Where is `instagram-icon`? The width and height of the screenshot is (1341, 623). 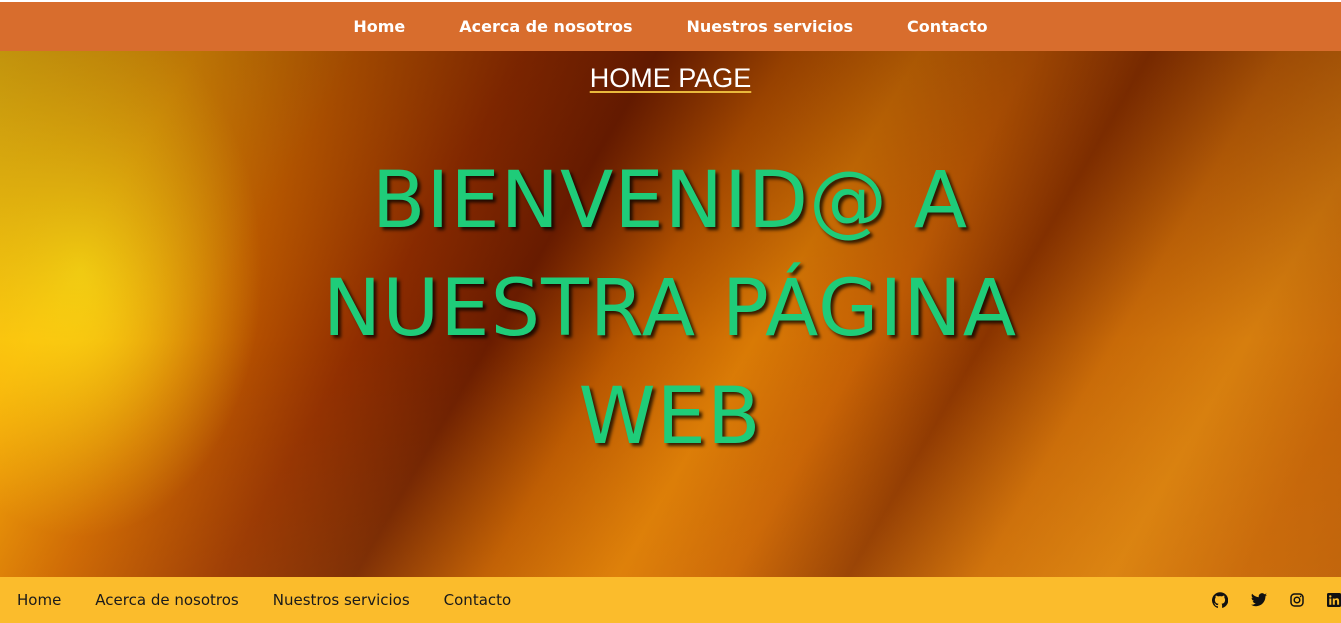 instagram-icon is located at coordinates (1297, 600).